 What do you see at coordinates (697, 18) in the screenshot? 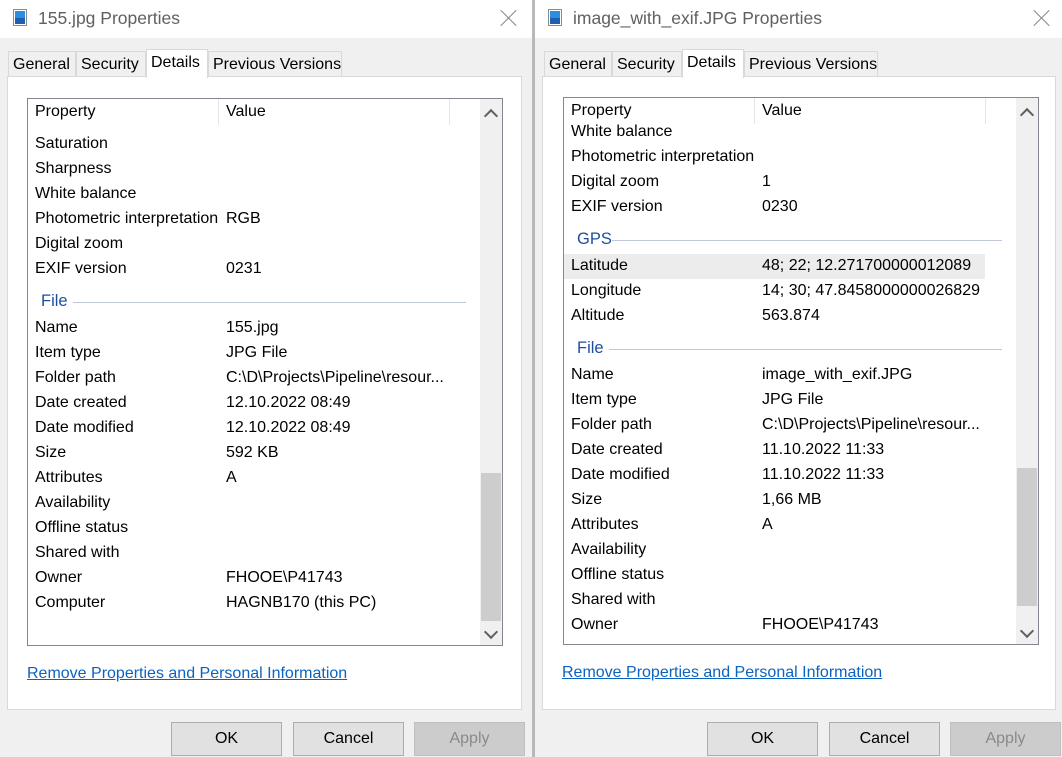
I see `window-title: image_with_exif.JPG Properties` at bounding box center [697, 18].